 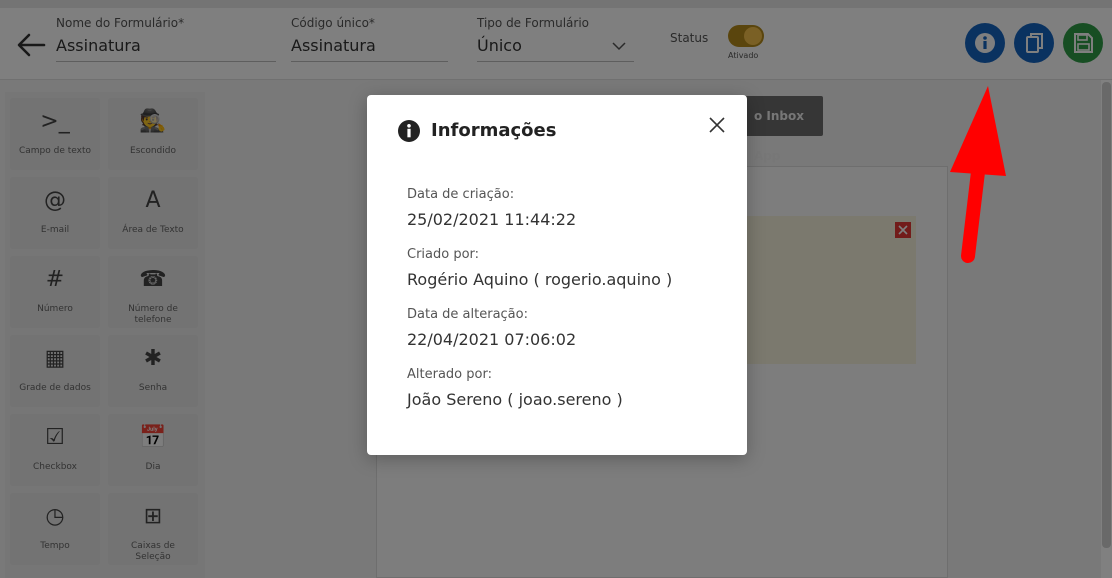 I want to click on info-value: 25/02/2021 11:44:22, so click(x=492, y=219).